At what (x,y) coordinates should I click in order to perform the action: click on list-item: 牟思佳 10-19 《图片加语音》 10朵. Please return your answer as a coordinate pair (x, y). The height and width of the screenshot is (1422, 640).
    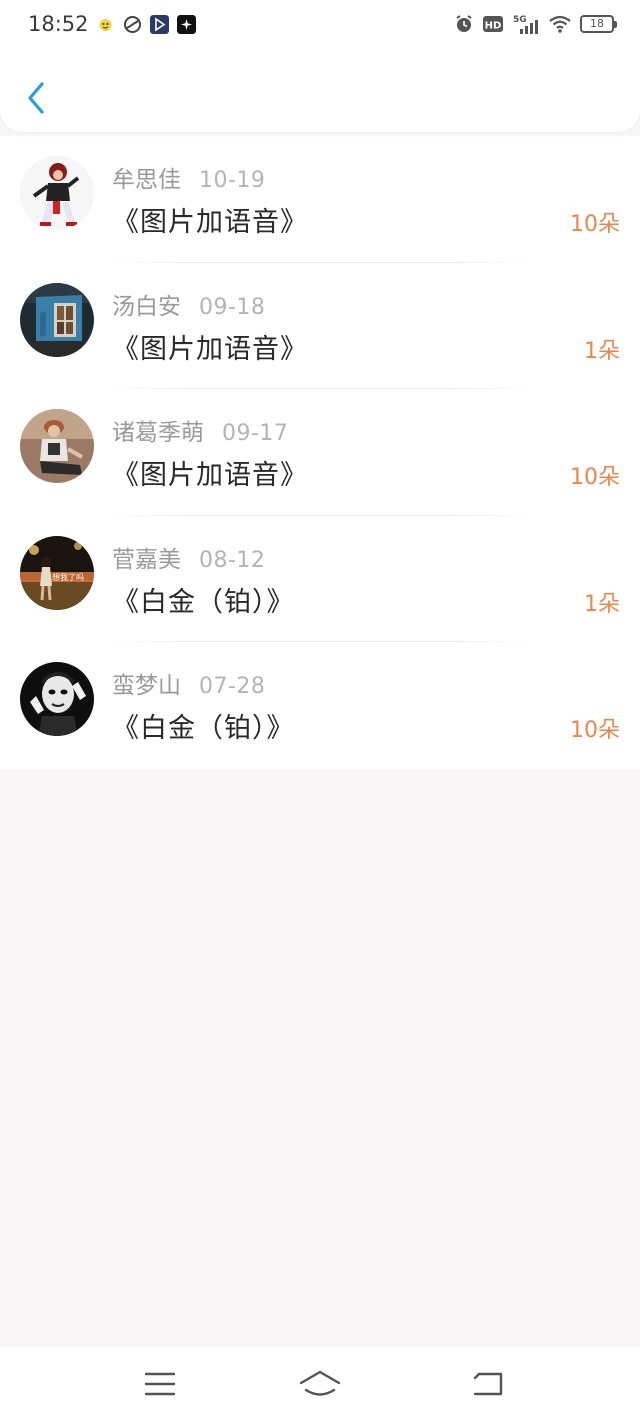
    Looking at the image, I should click on (320, 199).